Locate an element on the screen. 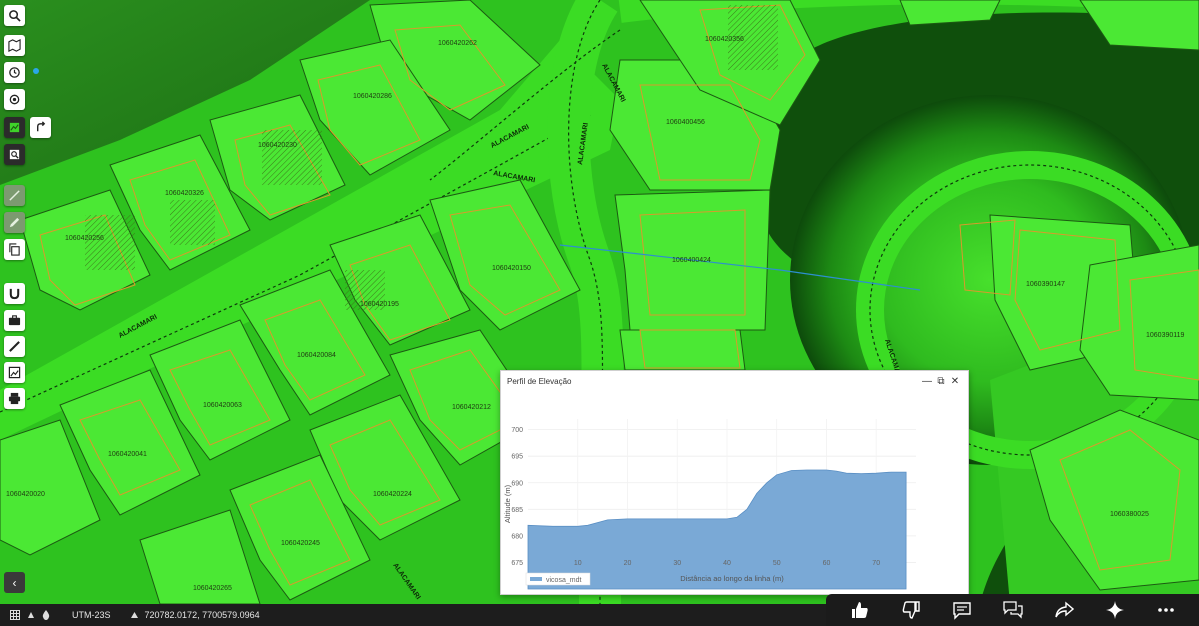 The height and width of the screenshot is (626, 1199). briefcase-button is located at coordinates (14, 320).